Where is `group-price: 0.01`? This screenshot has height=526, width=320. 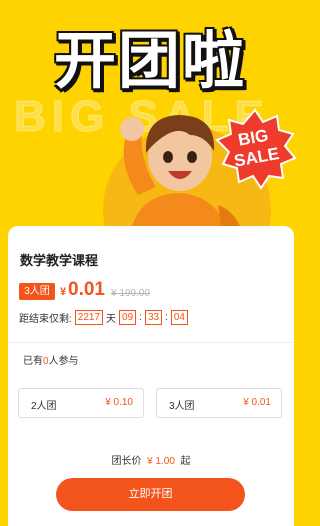
group-price: 0.01 is located at coordinates (86, 289).